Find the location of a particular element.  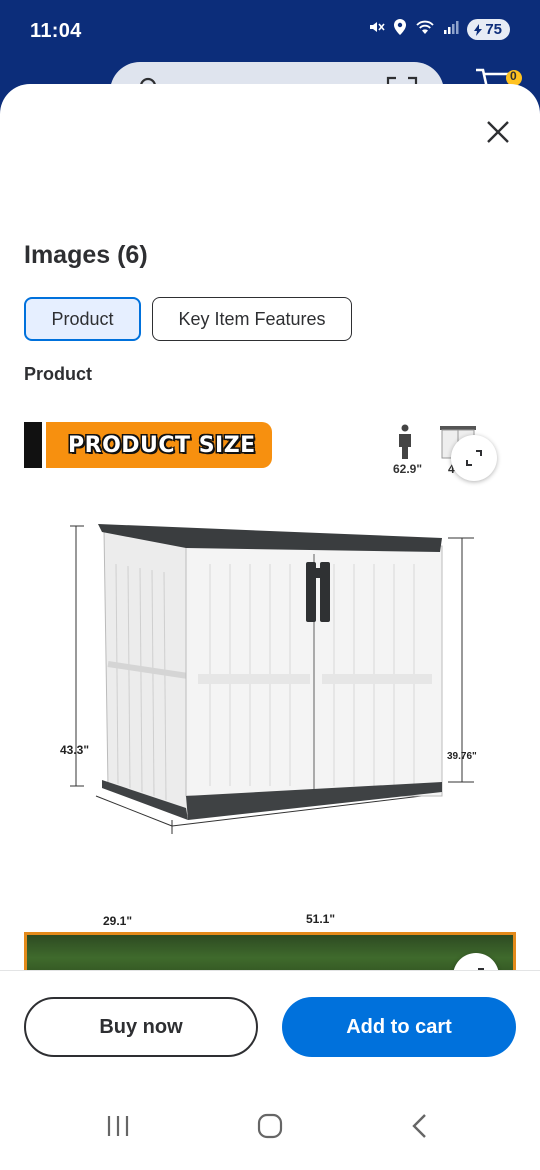

status-bar: 11:04 75 is located at coordinates (270, 31).